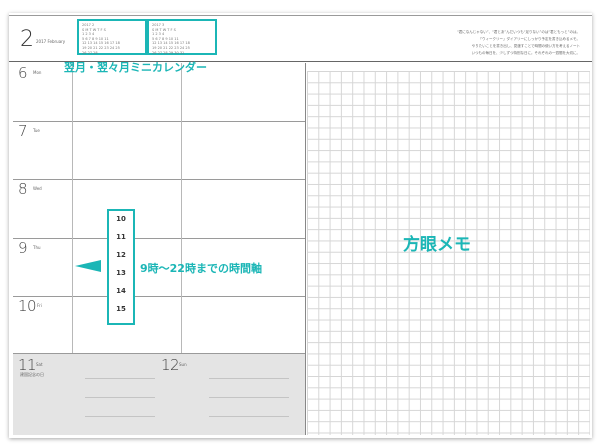  Describe the element at coordinates (437, 245) in the screenshot. I see `grid-memo-annotation: 方眼メモ` at that location.